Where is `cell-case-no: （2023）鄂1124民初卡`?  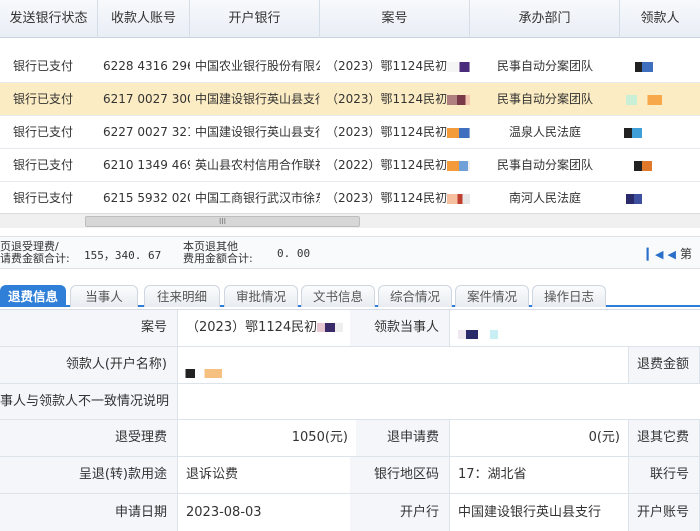 cell-case-no: （2023）鄂1124民初卡 is located at coordinates (395, 198).